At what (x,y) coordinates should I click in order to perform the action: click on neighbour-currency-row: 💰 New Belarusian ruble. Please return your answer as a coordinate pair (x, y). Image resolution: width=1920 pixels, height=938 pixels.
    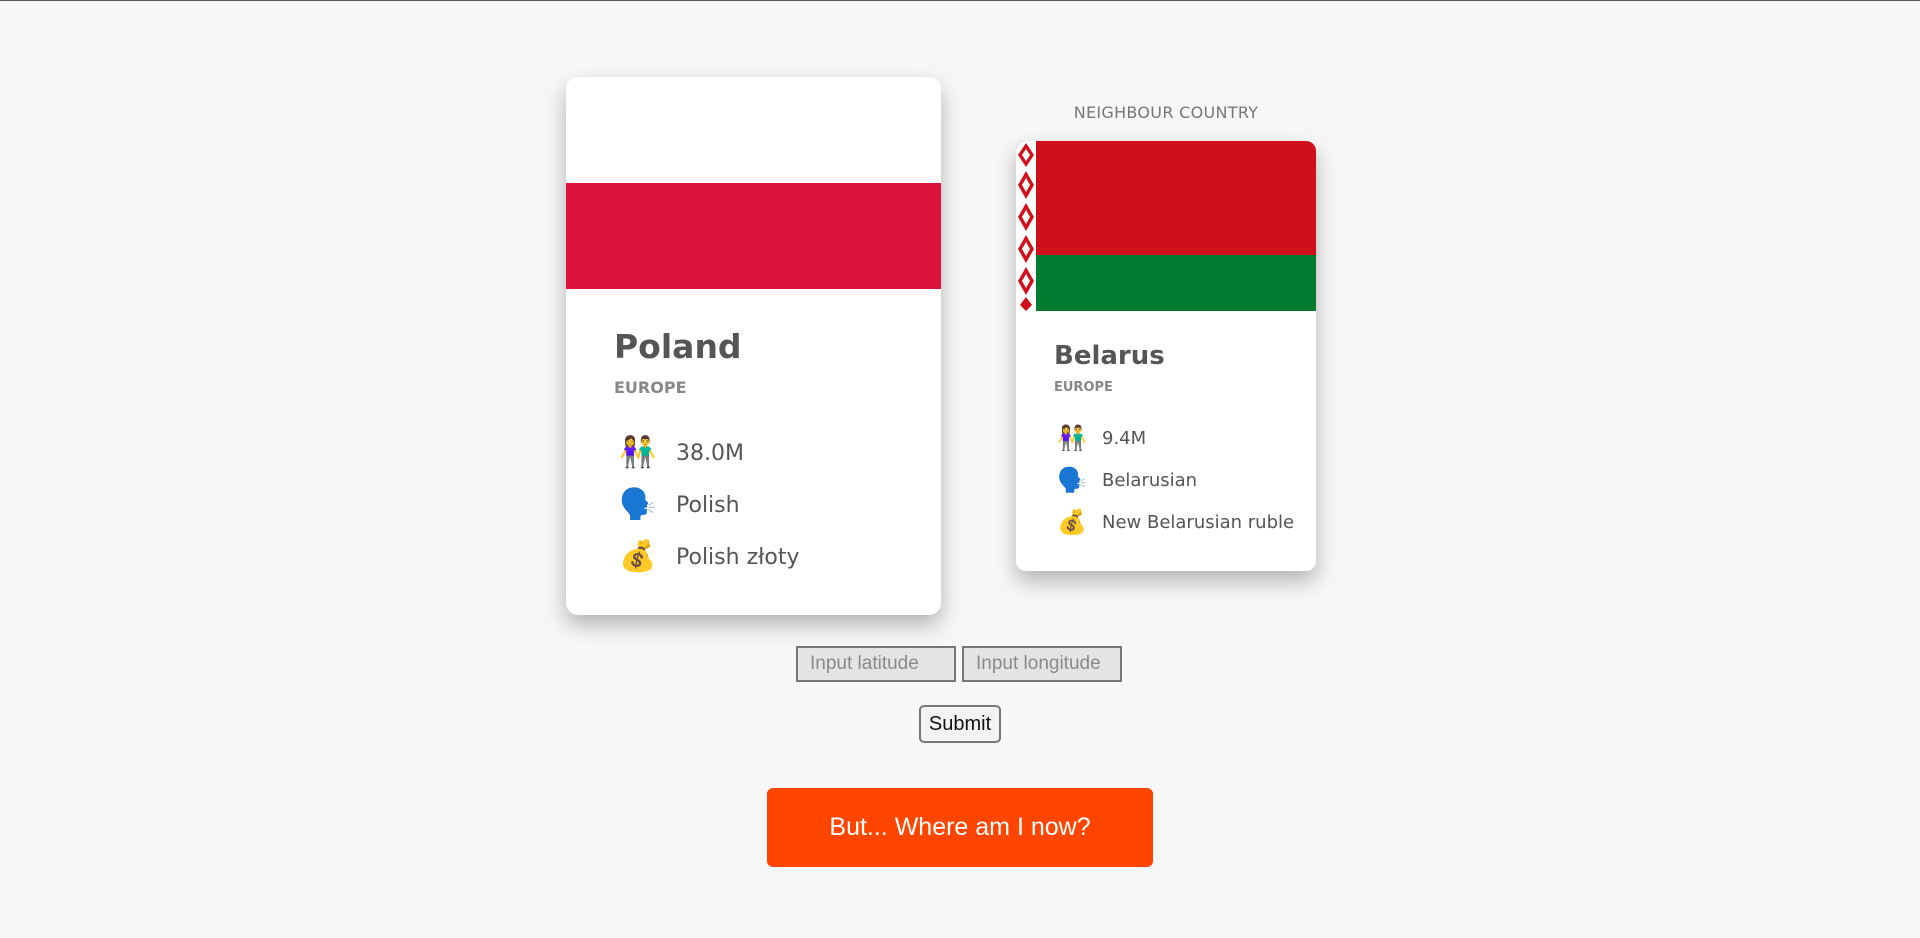
    Looking at the image, I should click on (1179, 522).